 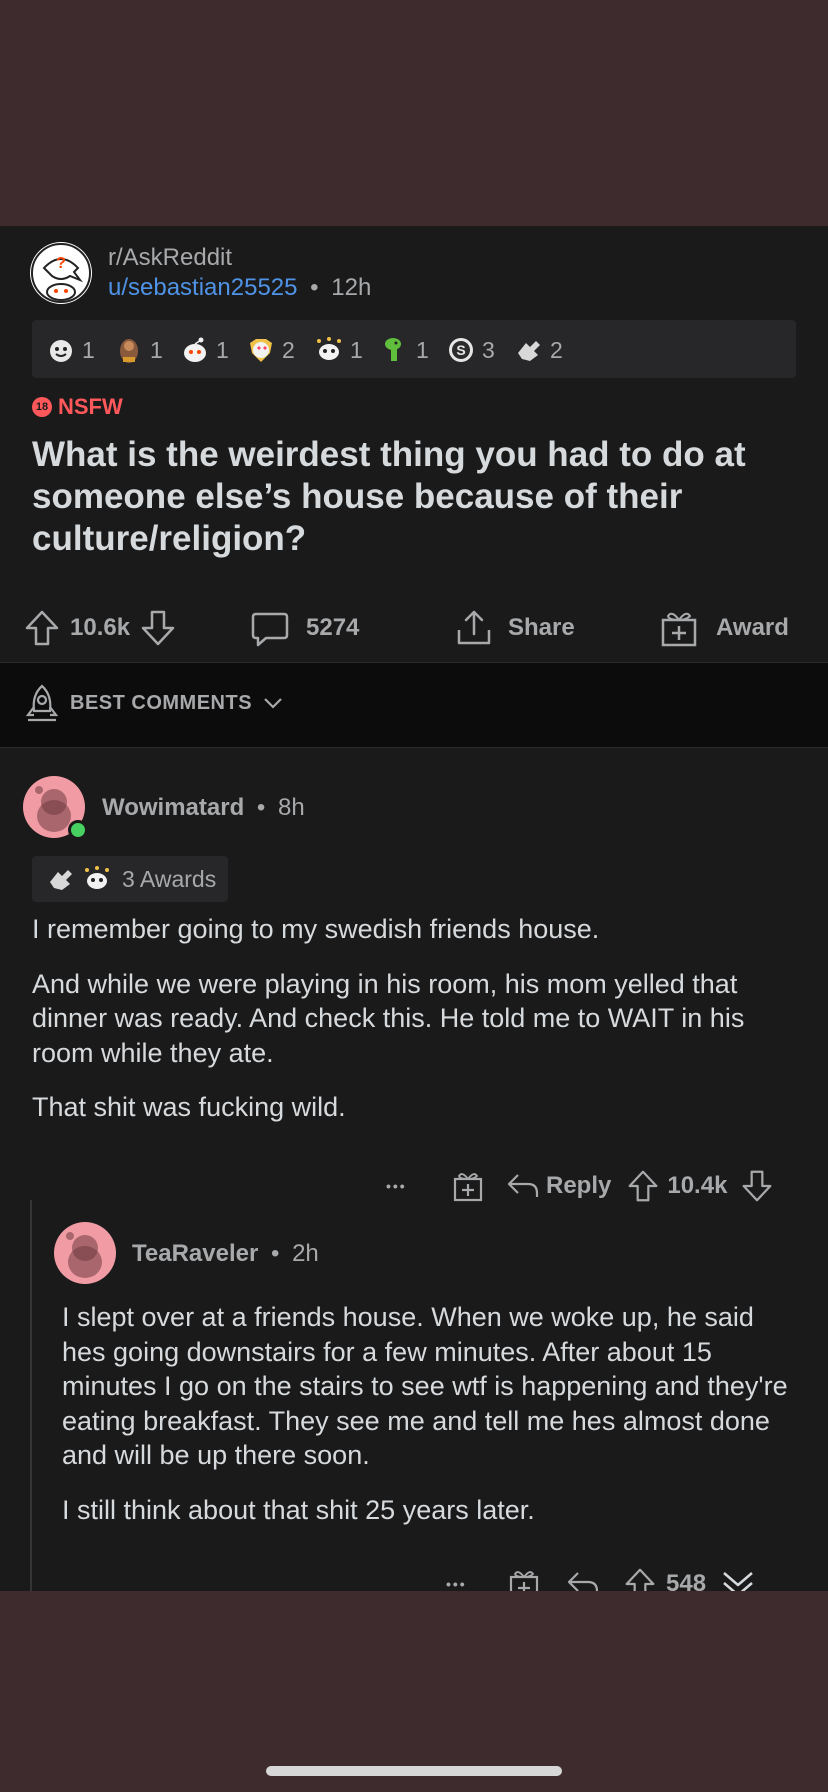 What do you see at coordinates (169, 878) in the screenshot?
I see `awards-count-label: 3 Awards` at bounding box center [169, 878].